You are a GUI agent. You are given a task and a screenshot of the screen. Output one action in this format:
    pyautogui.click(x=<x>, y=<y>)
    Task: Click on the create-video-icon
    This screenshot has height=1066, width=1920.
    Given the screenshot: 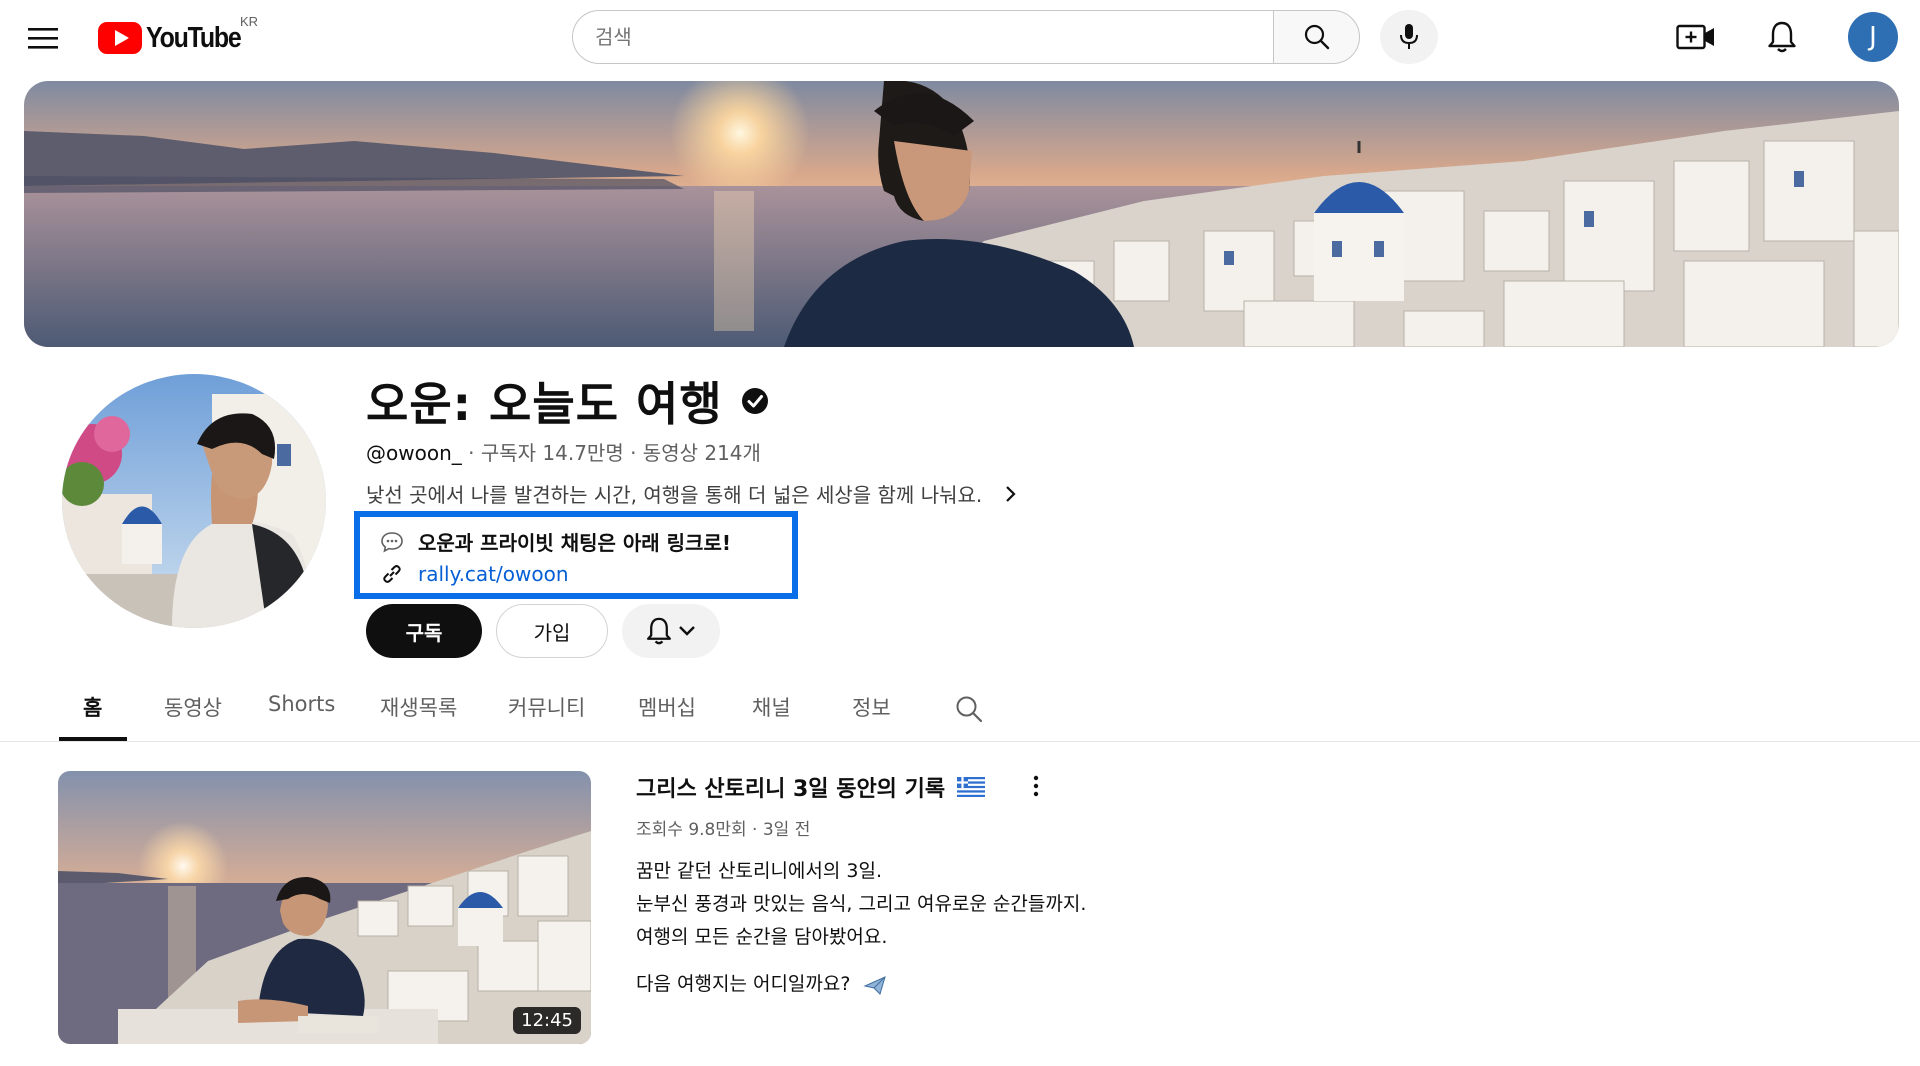 What is the action you would take?
    pyautogui.click(x=1695, y=37)
    